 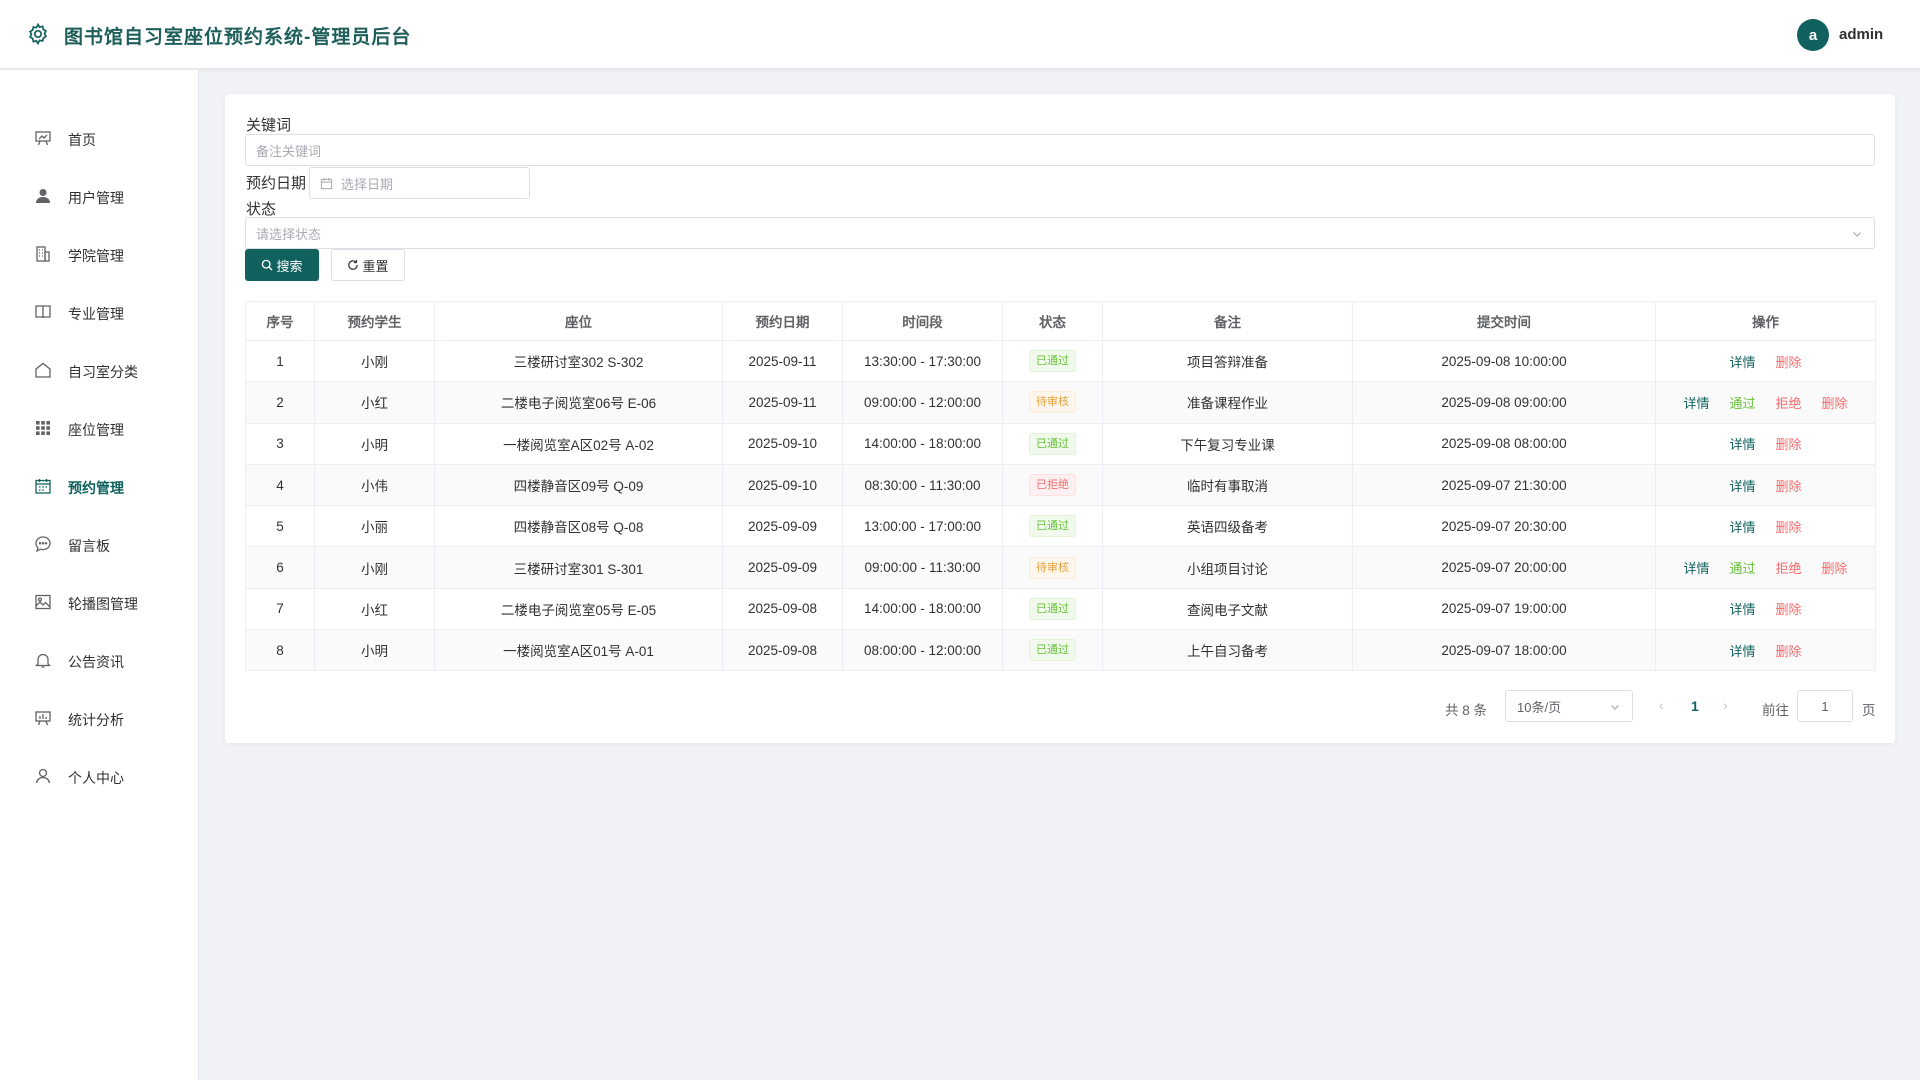 What do you see at coordinates (89, 546) in the screenshot?
I see `sidebar-item-label: 留言板` at bounding box center [89, 546].